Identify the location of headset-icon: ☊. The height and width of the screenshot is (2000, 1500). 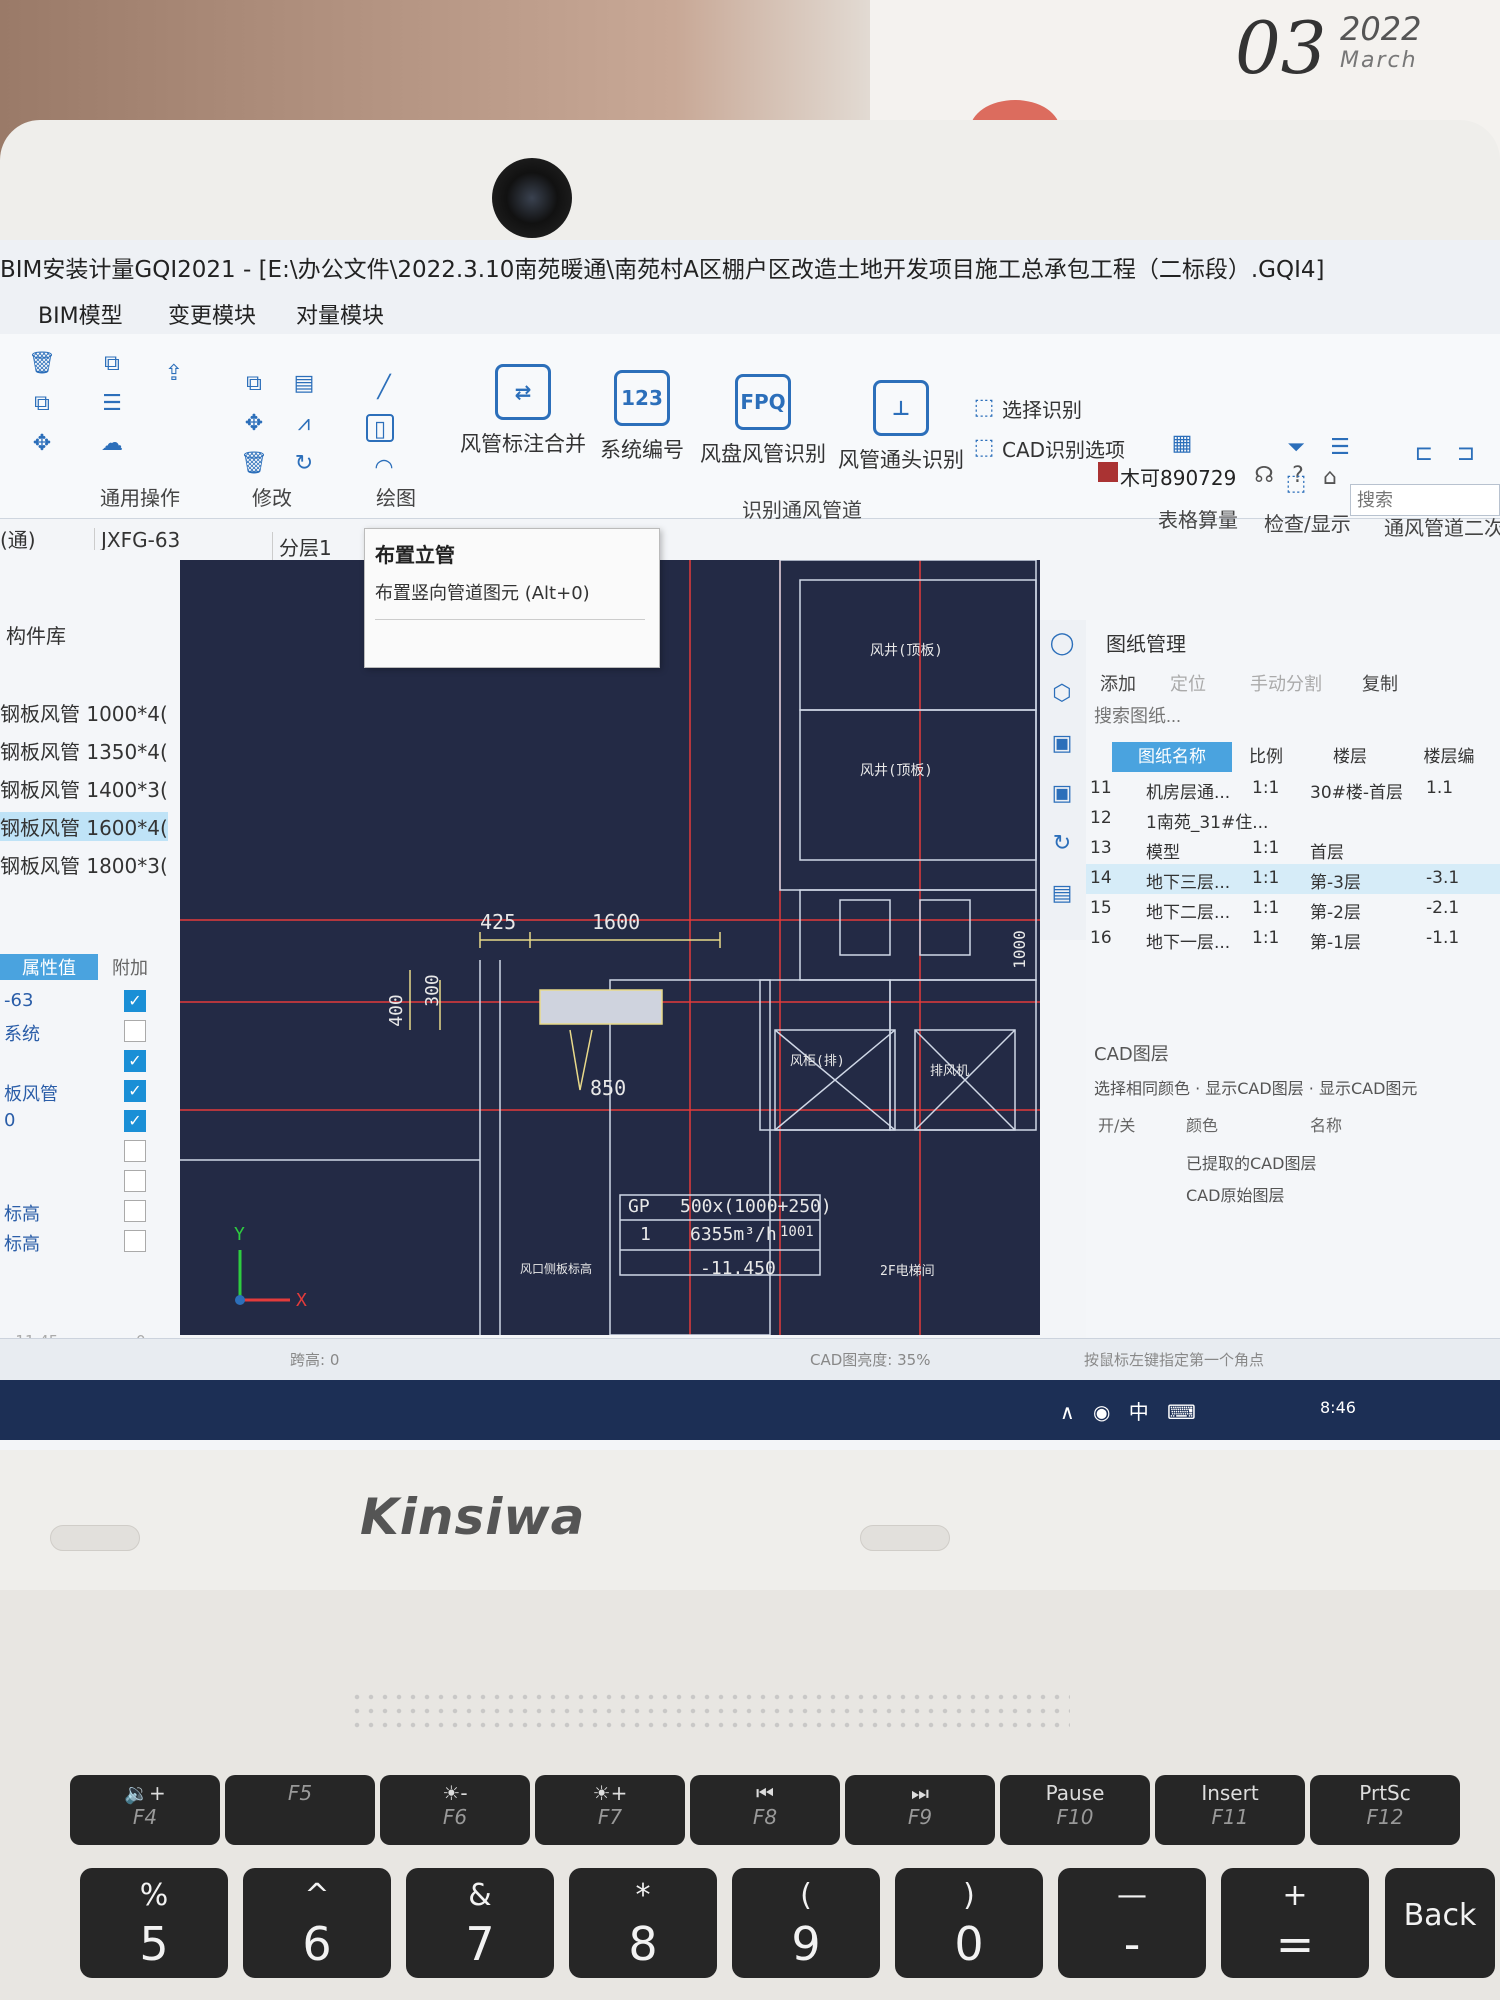
(1264, 476).